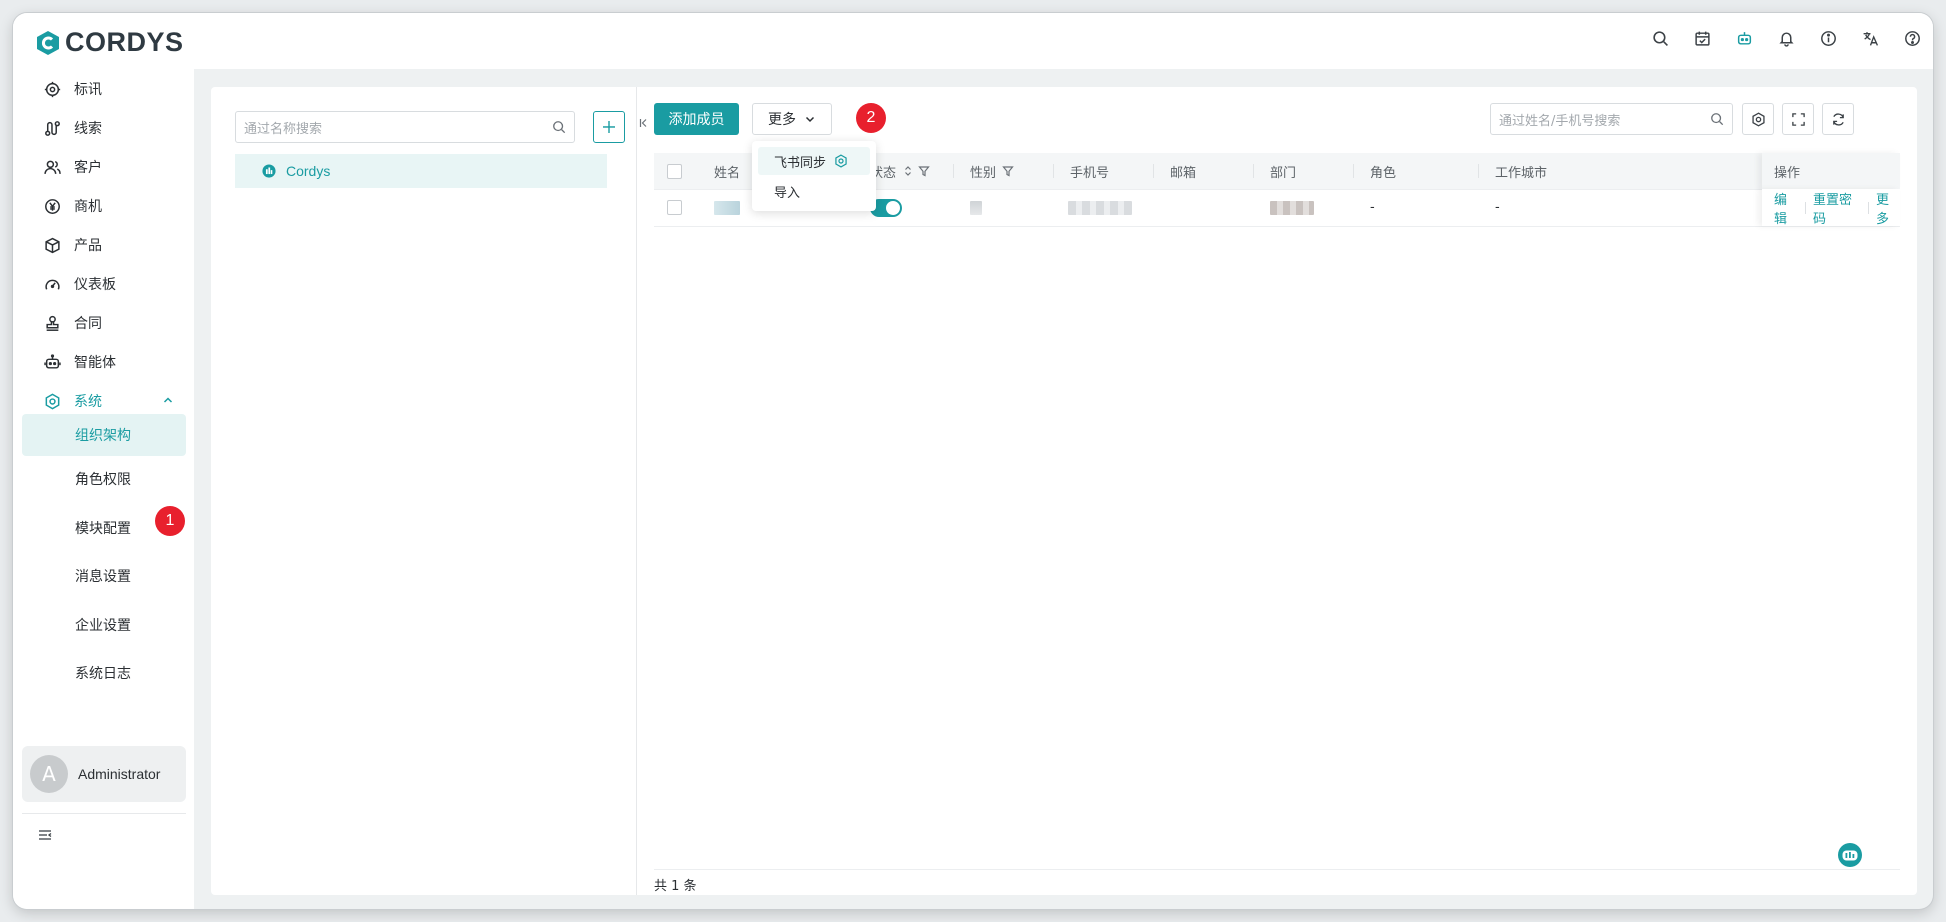  What do you see at coordinates (88, 207) in the screenshot?
I see `sidebar-item-label: 商机` at bounding box center [88, 207].